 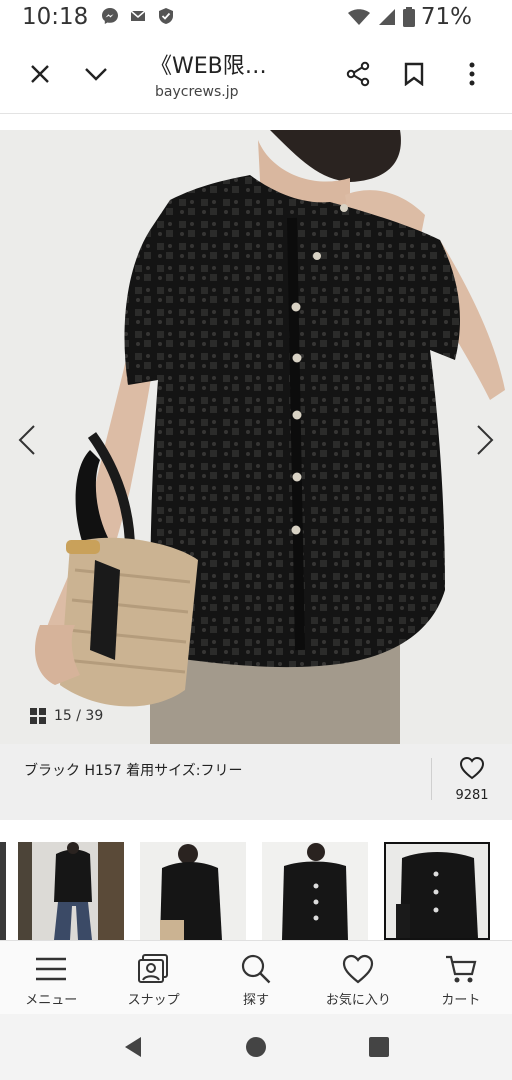 I want to click on nav-search: 探す, so click(x=256, y=977).